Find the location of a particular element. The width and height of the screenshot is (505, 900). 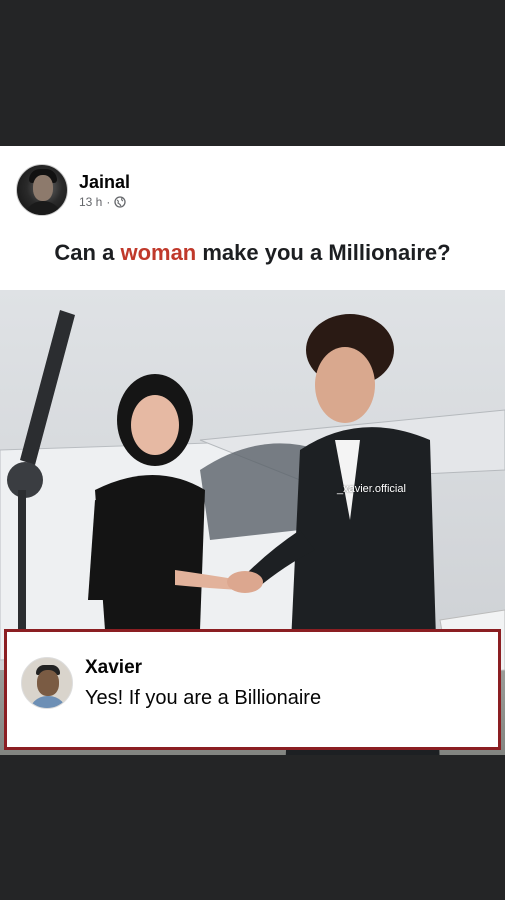

post-meta: Jainal 13 h · is located at coordinates (104, 190).